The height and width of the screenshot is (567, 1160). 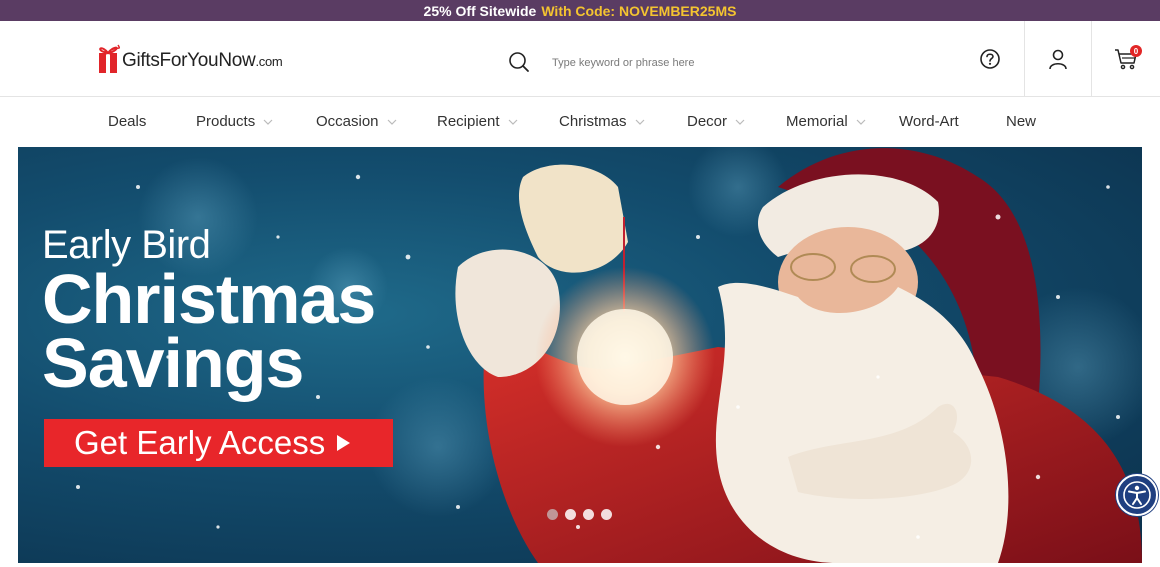 I want to click on nav-item-deals: Deals, so click(x=127, y=121).